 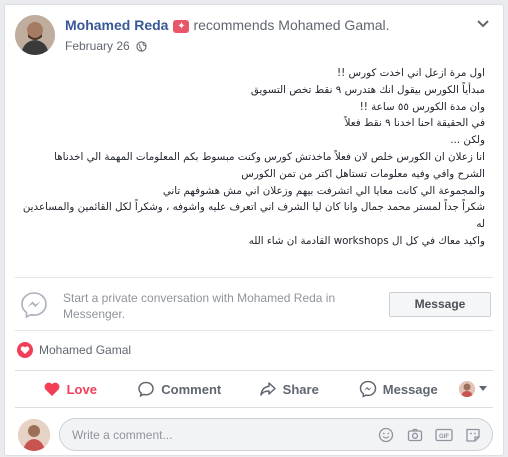 I want to click on comment-icon, so click(x=146, y=389).